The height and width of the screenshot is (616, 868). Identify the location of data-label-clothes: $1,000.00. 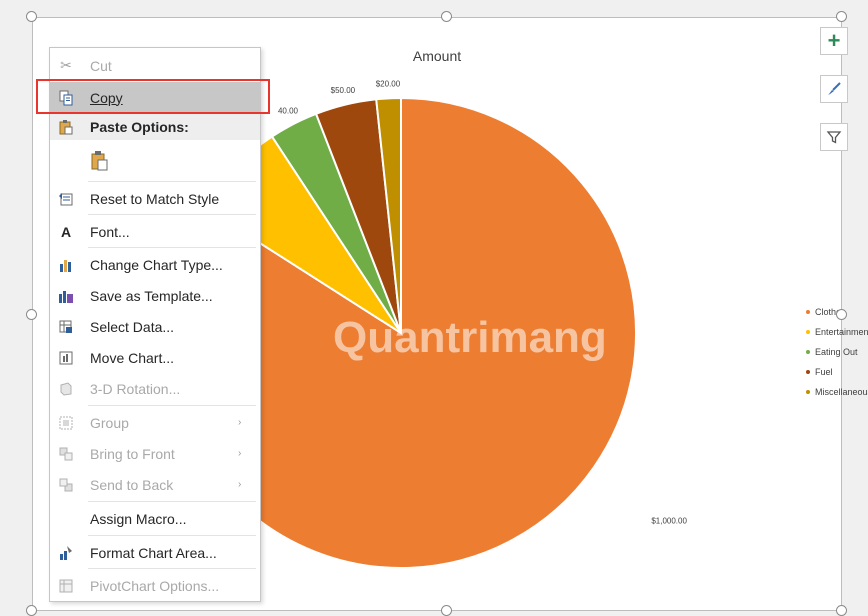
(669, 521).